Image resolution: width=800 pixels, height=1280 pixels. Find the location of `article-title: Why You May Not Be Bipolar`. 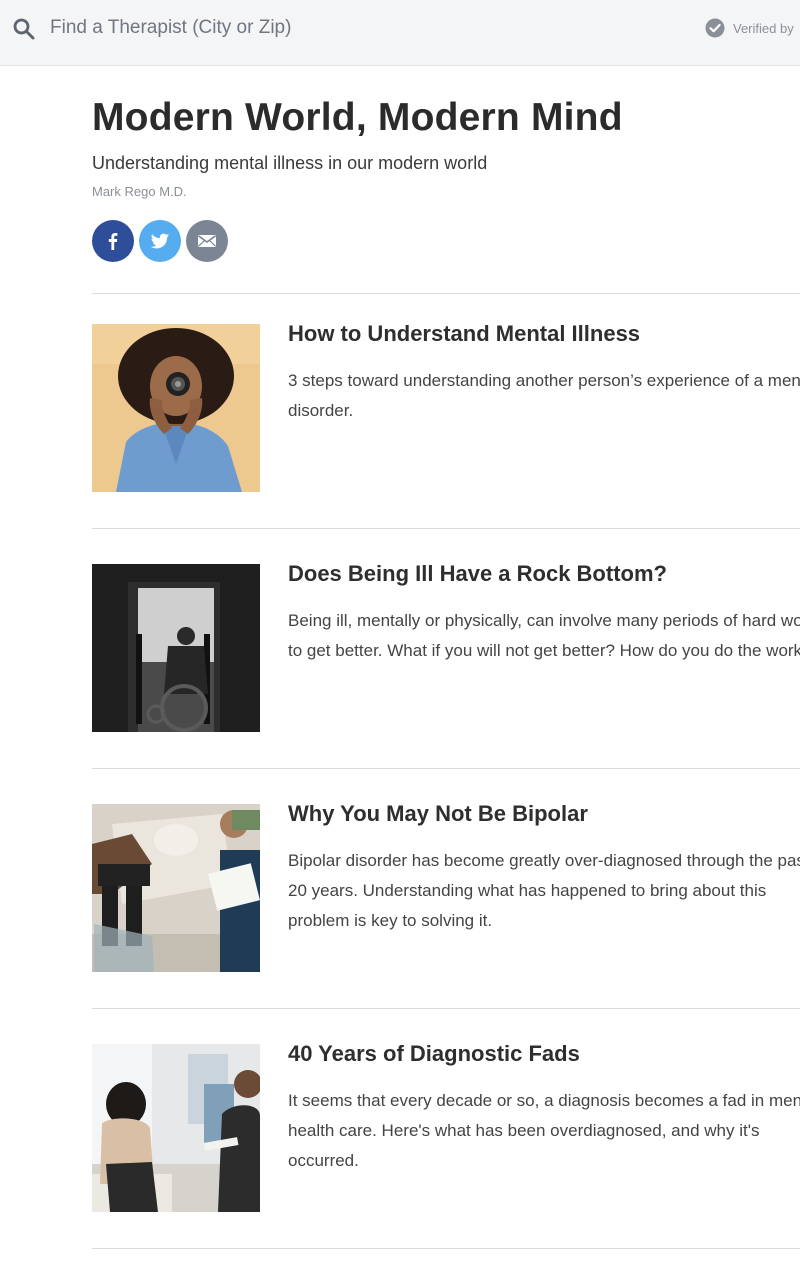

article-title: Why You May Not Be Bipolar is located at coordinates (438, 814).